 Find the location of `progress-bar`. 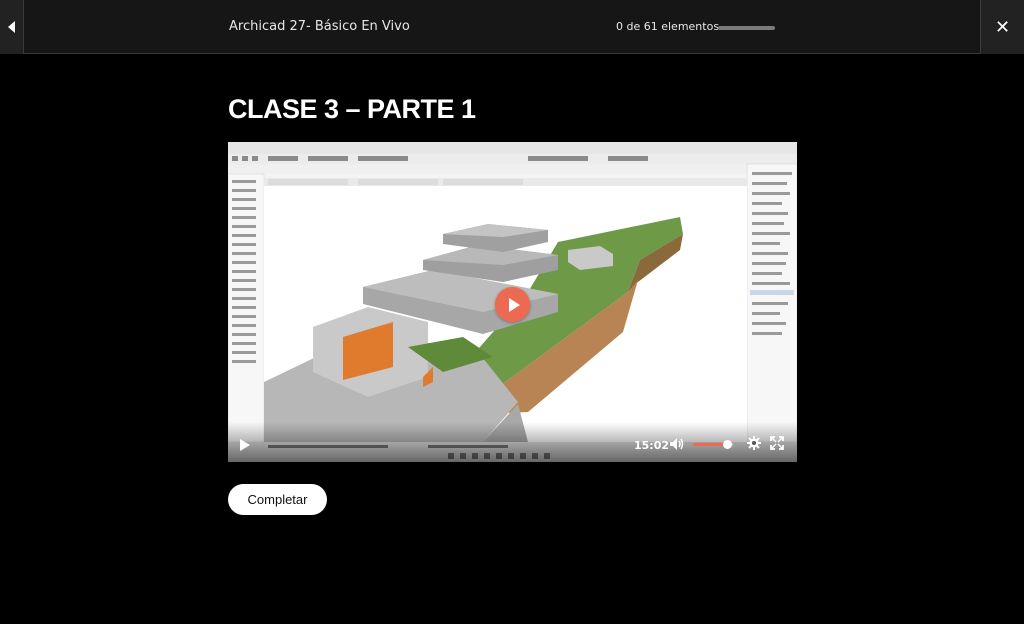

progress-bar is located at coordinates (746, 28).